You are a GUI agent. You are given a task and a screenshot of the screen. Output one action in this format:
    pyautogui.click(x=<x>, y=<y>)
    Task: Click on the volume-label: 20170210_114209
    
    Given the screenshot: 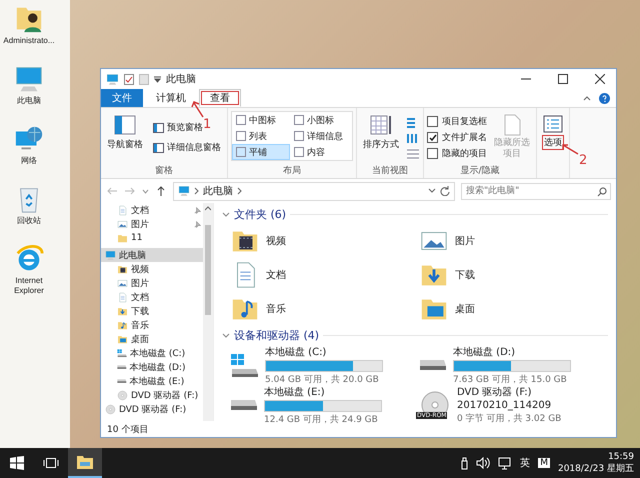 What is the action you would take?
    pyautogui.click(x=504, y=405)
    